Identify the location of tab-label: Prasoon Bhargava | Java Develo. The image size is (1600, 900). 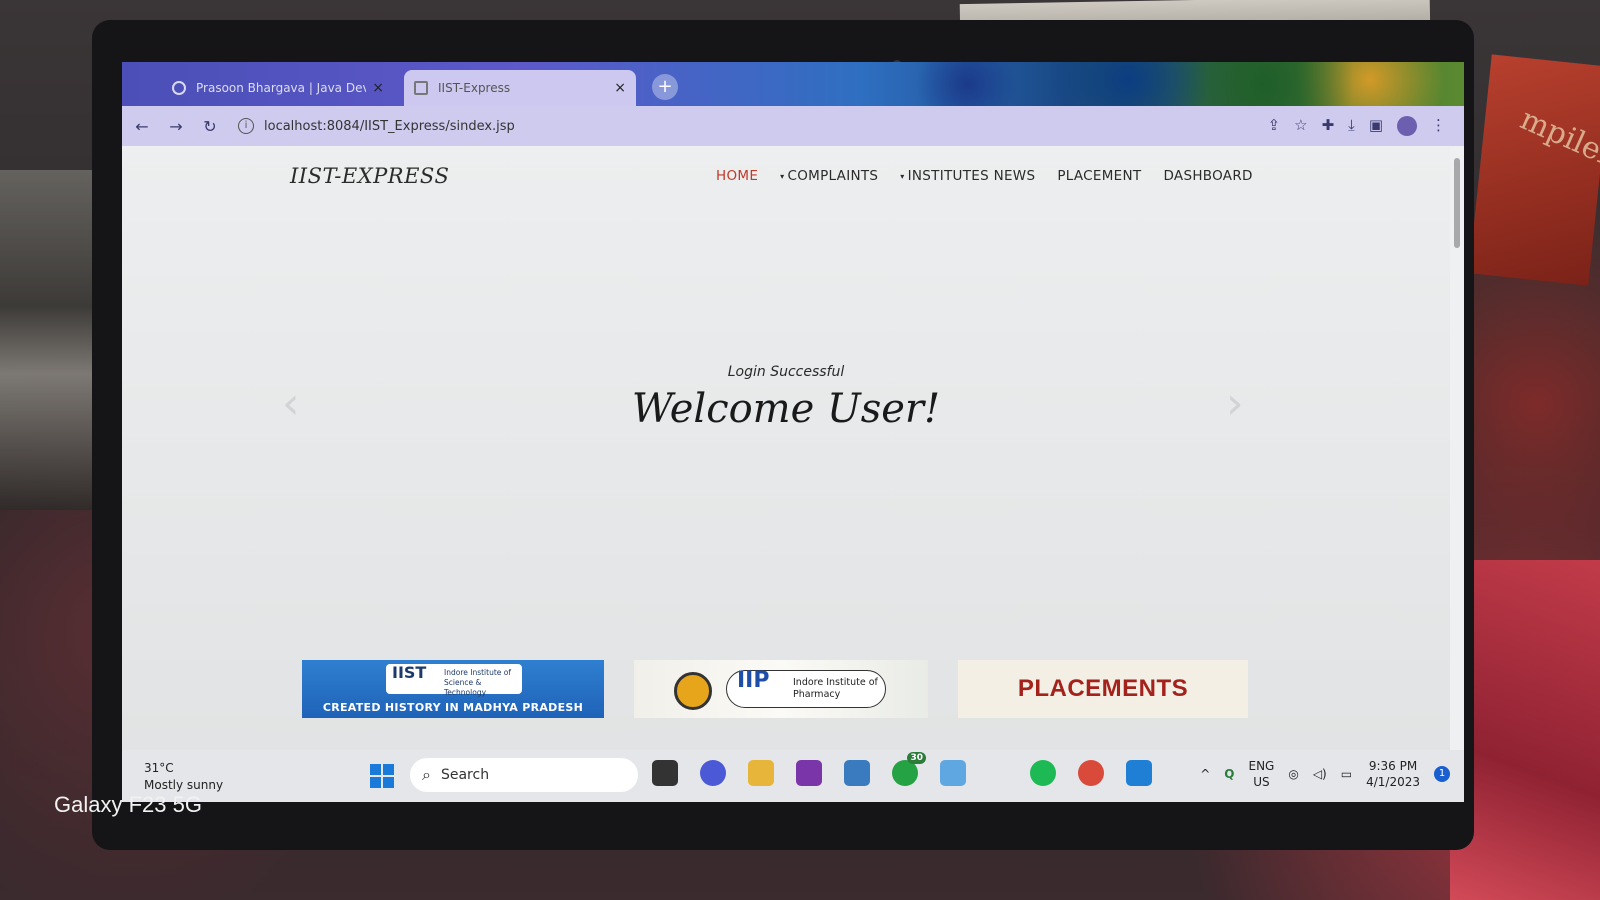
(281, 88).